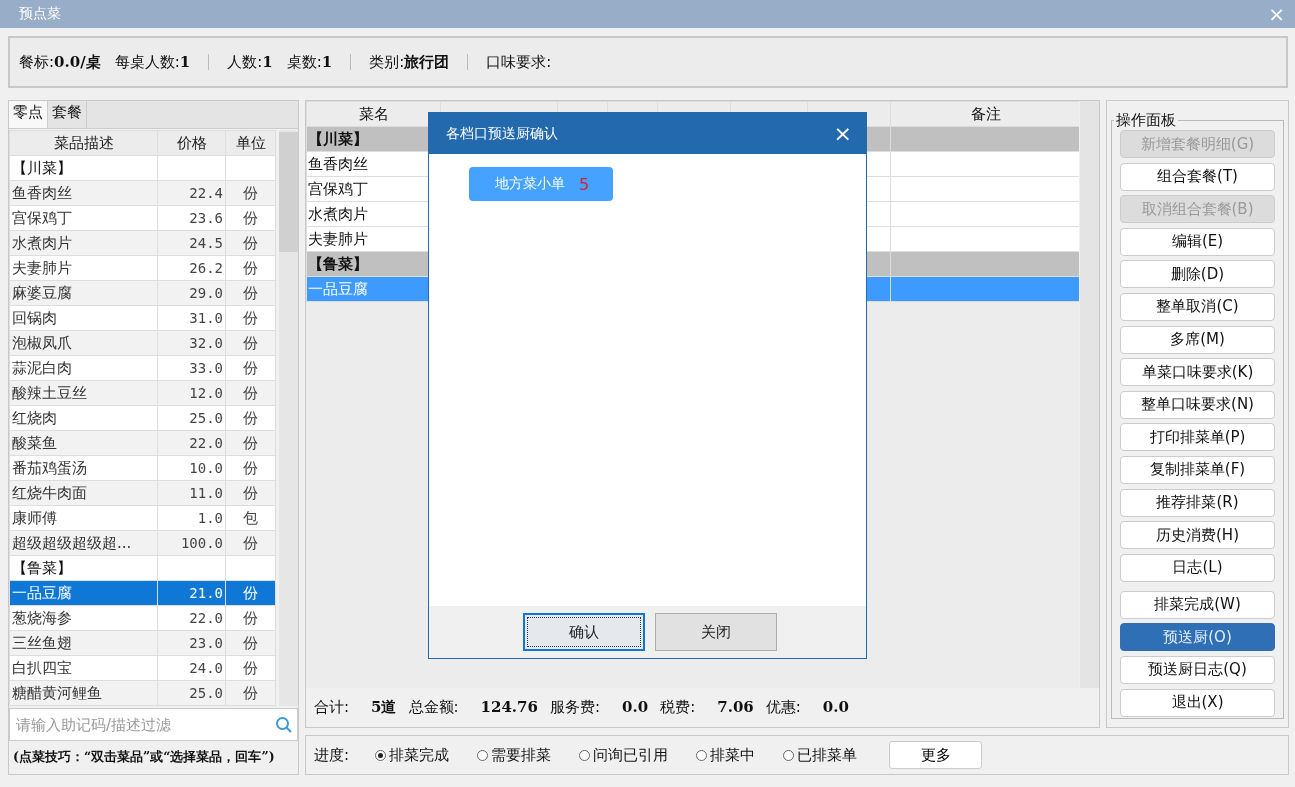 This screenshot has height=787, width=1295. What do you see at coordinates (1197, 372) in the screenshot?
I see `action-button: 单菜口味要求(K)` at bounding box center [1197, 372].